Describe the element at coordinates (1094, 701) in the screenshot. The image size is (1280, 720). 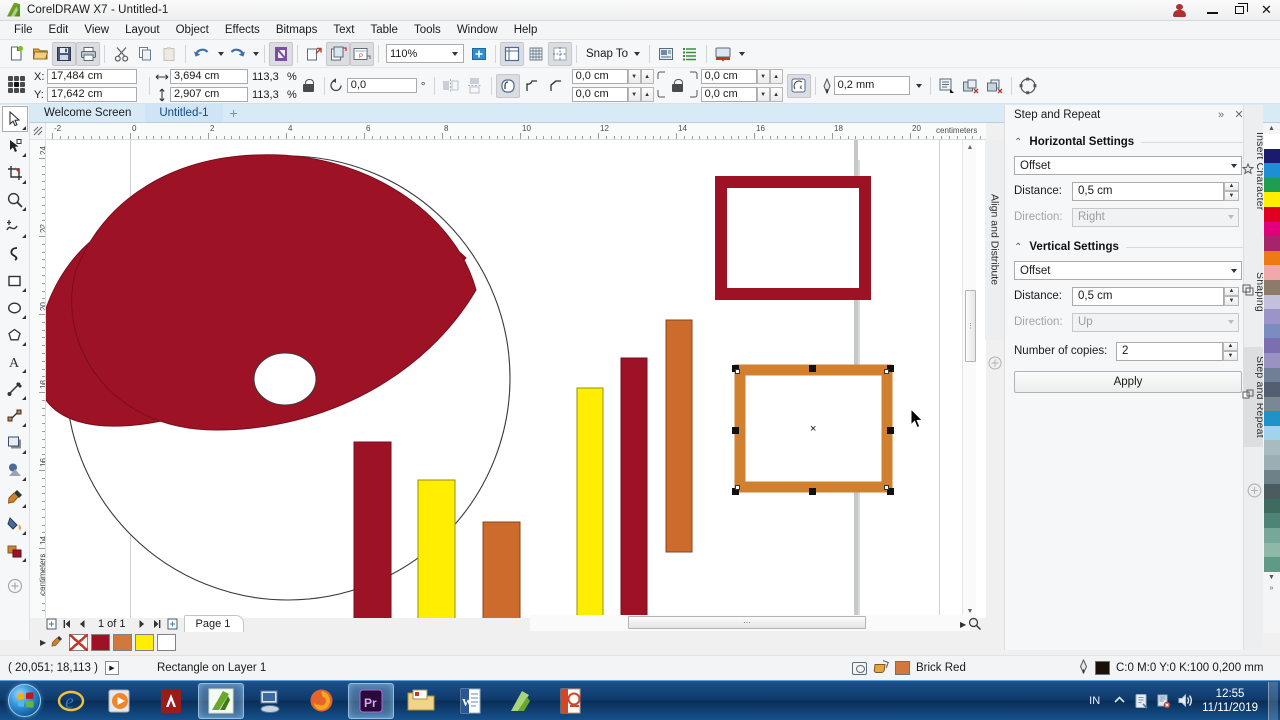
I see `language-indicator: IN` at that location.